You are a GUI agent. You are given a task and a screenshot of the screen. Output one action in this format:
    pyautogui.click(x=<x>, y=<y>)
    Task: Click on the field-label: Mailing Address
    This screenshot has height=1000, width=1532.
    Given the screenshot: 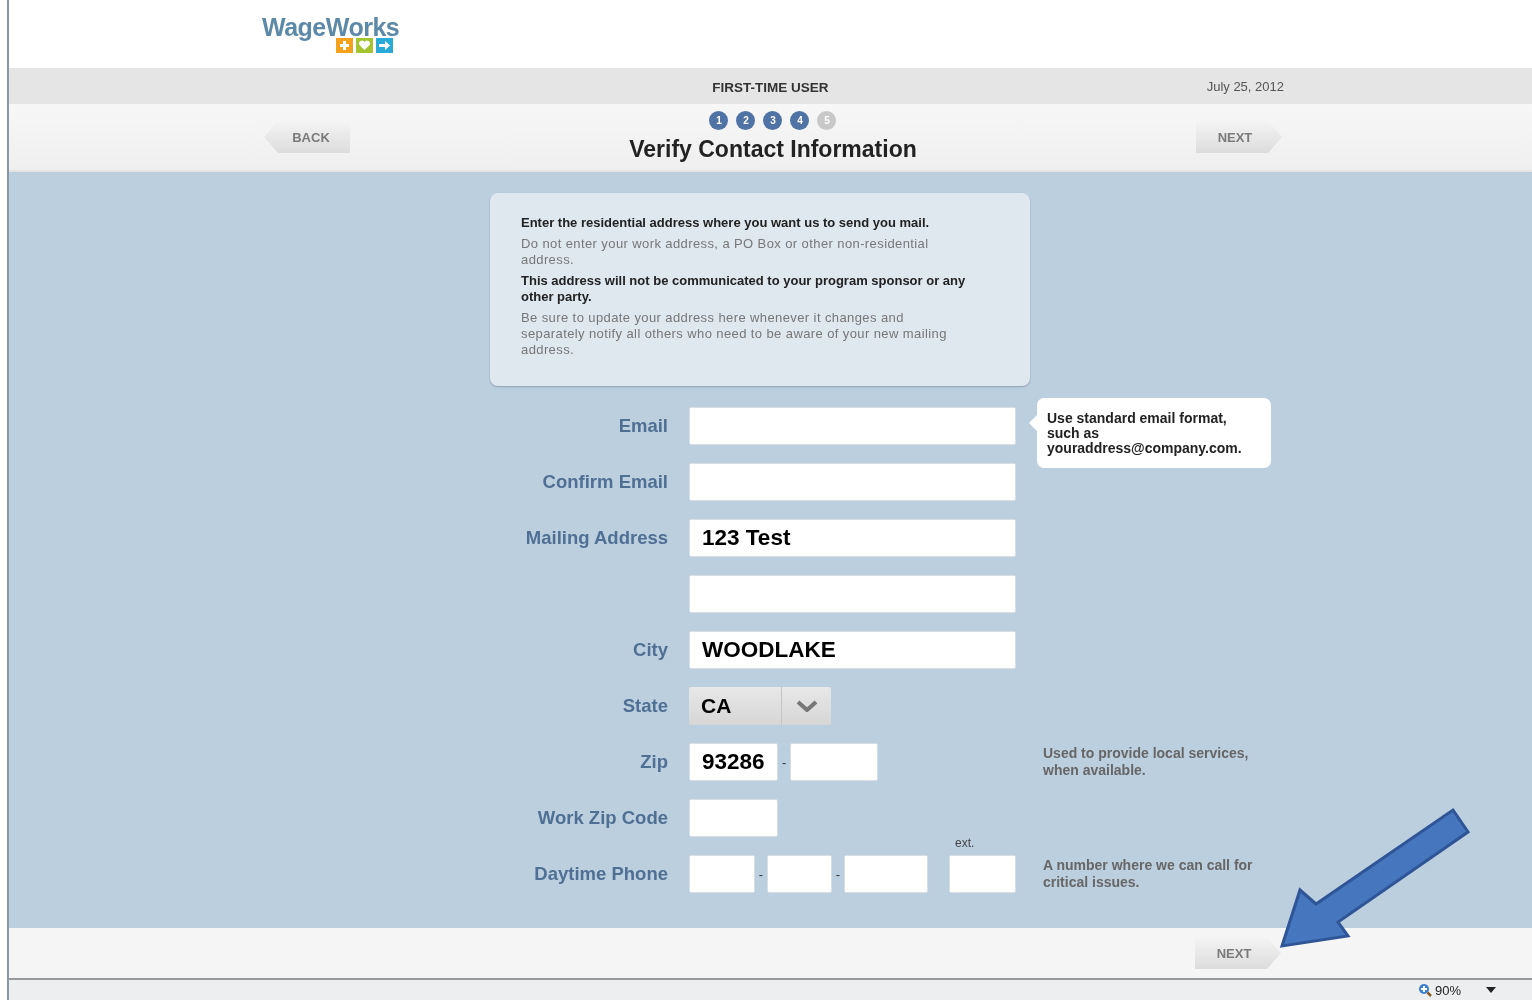 What is the action you would take?
    pyautogui.click(x=596, y=538)
    